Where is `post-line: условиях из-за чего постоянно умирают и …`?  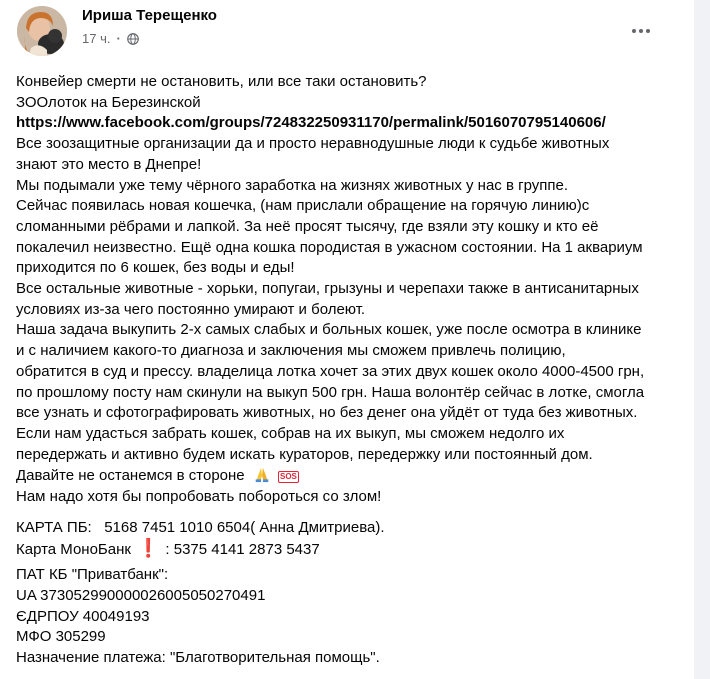 post-line: условиях из-за чего постоянно умирают и … is located at coordinates (191, 309).